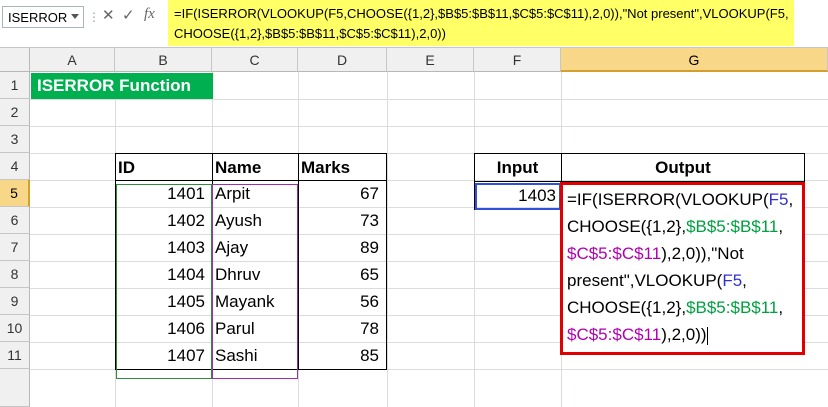 This screenshot has height=407, width=828. Describe the element at coordinates (724, 199) in the screenshot. I see `formula-segment: VLOOKUP(` at that location.